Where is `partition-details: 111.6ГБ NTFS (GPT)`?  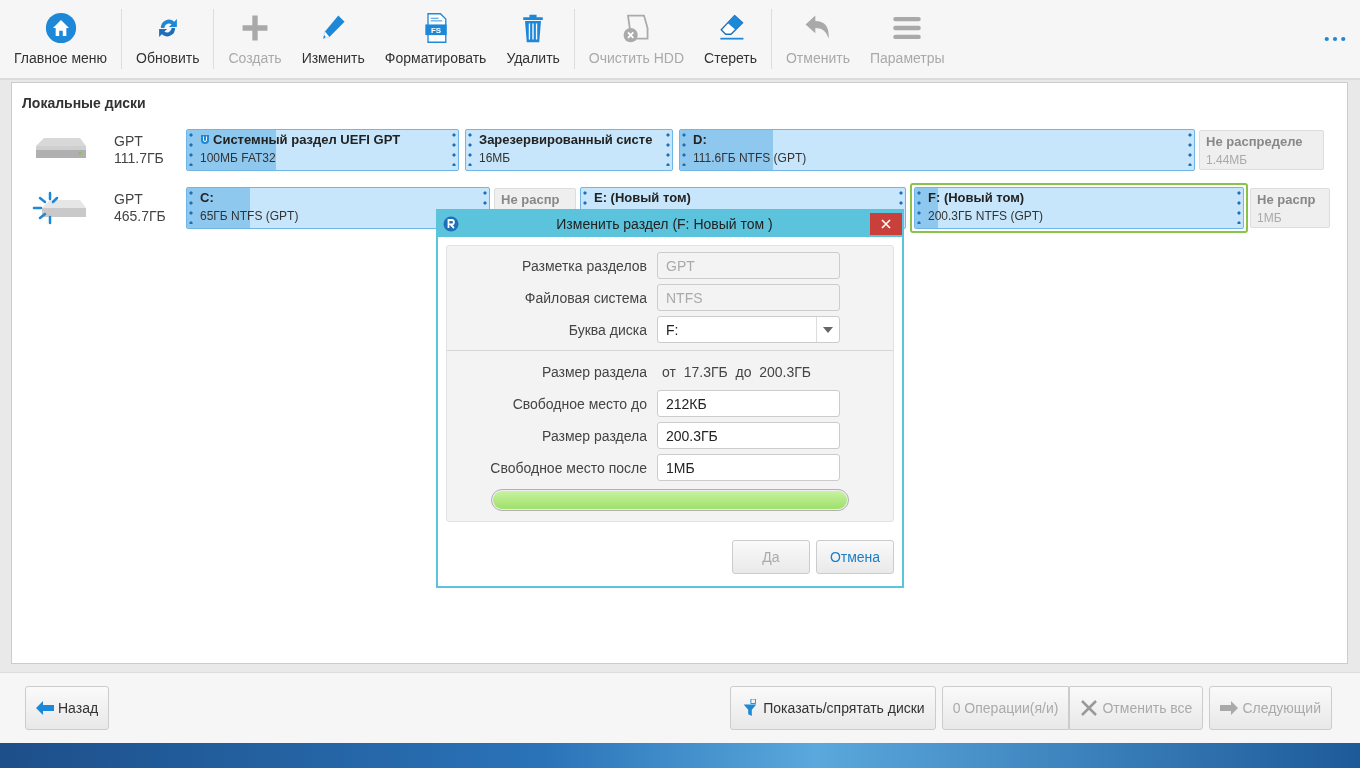 partition-details: 111.6ГБ NTFS (GPT) is located at coordinates (750, 158).